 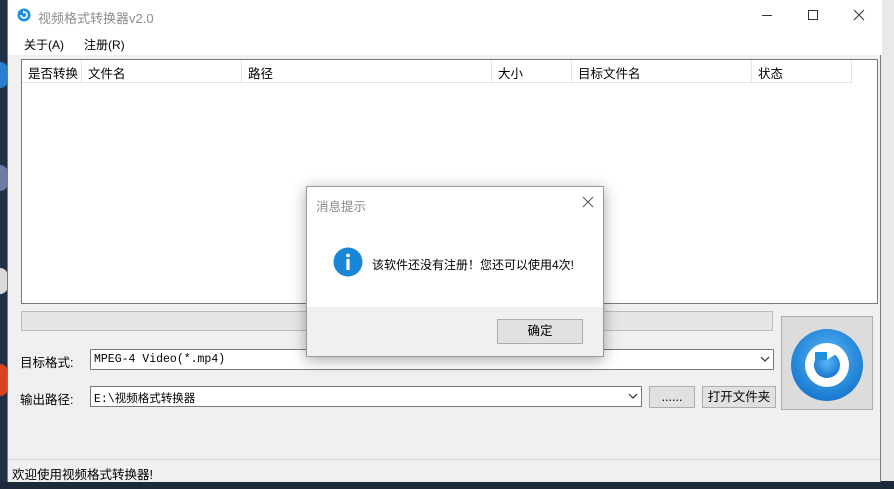 What do you see at coordinates (444, 470) in the screenshot?
I see `status-bar: 欢迎使用视频格式转换器!` at bounding box center [444, 470].